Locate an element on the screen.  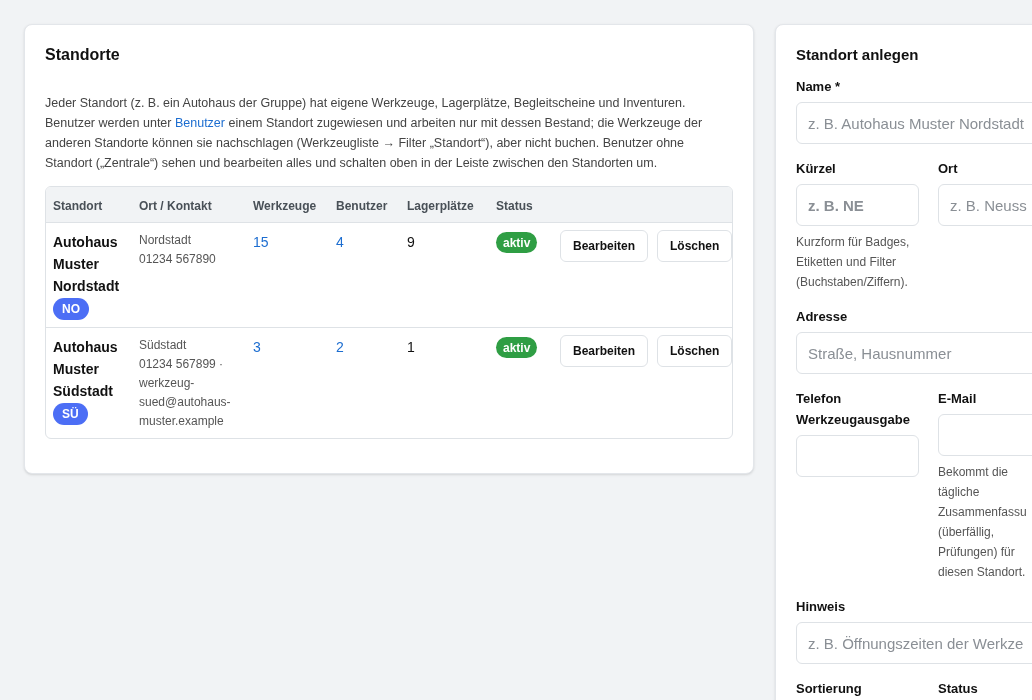
field-label: Adresse is located at coordinates (822, 317).